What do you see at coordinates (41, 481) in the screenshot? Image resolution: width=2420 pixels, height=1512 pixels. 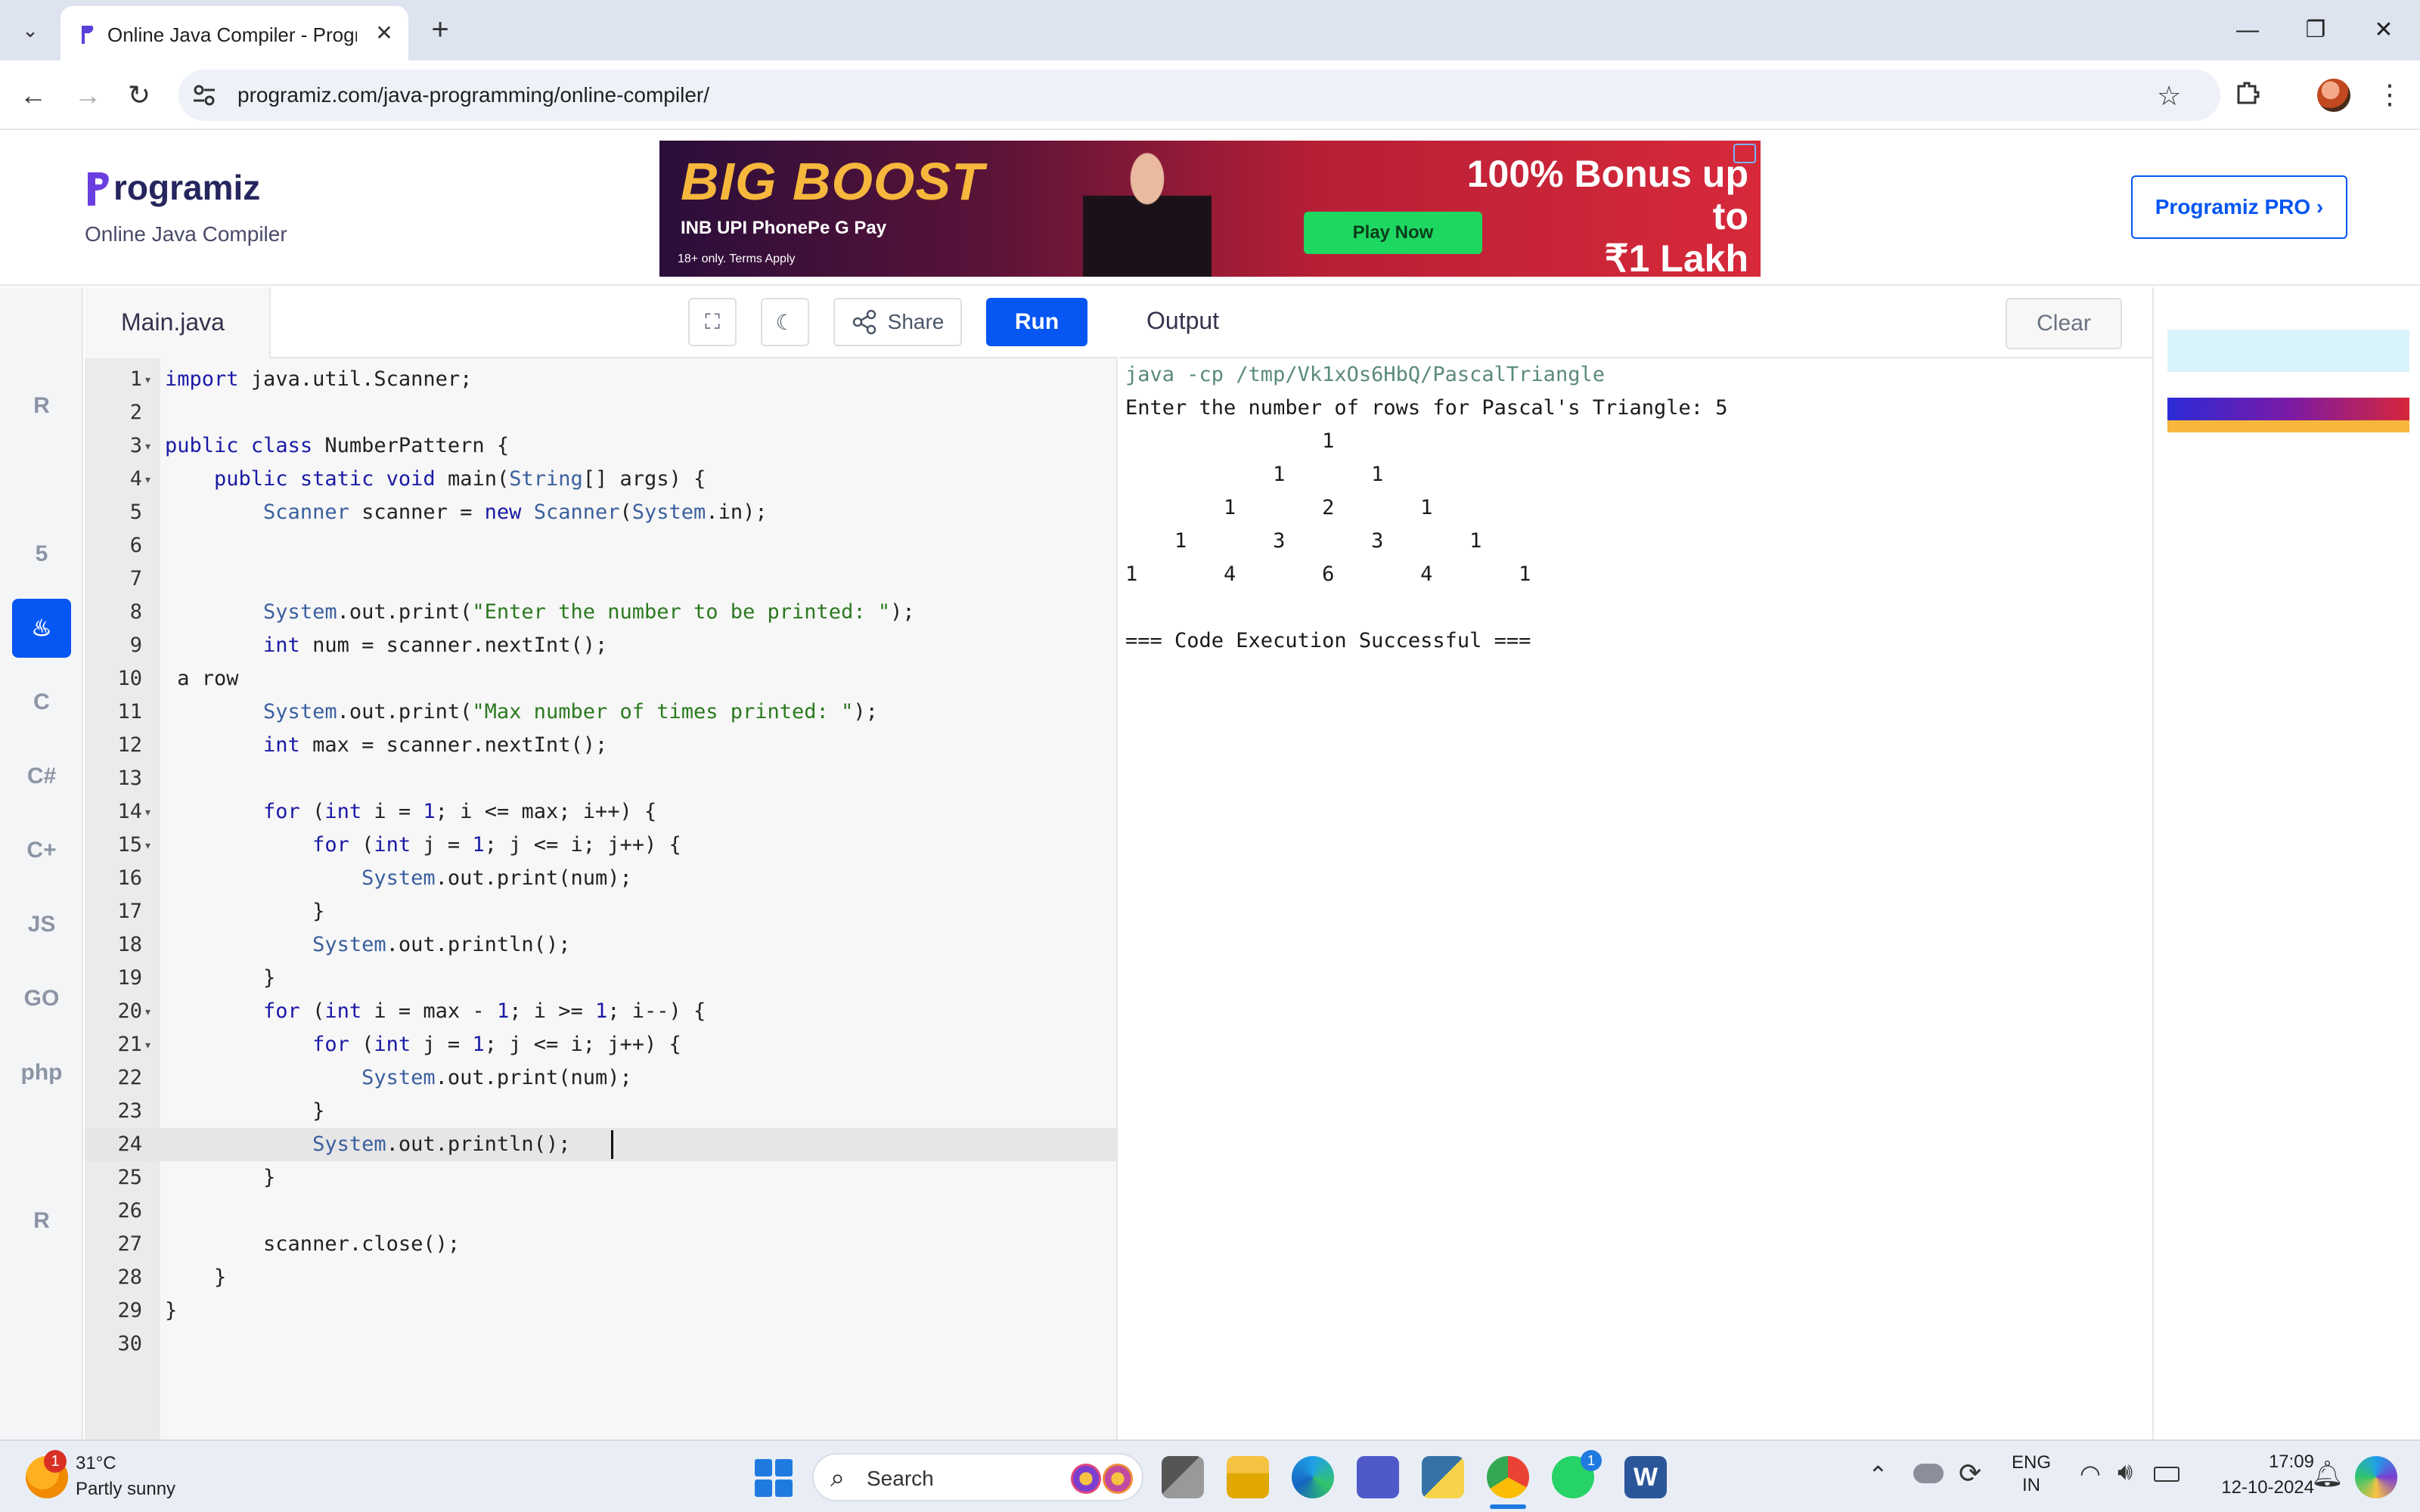 I see `language-sql-icon` at bounding box center [41, 481].